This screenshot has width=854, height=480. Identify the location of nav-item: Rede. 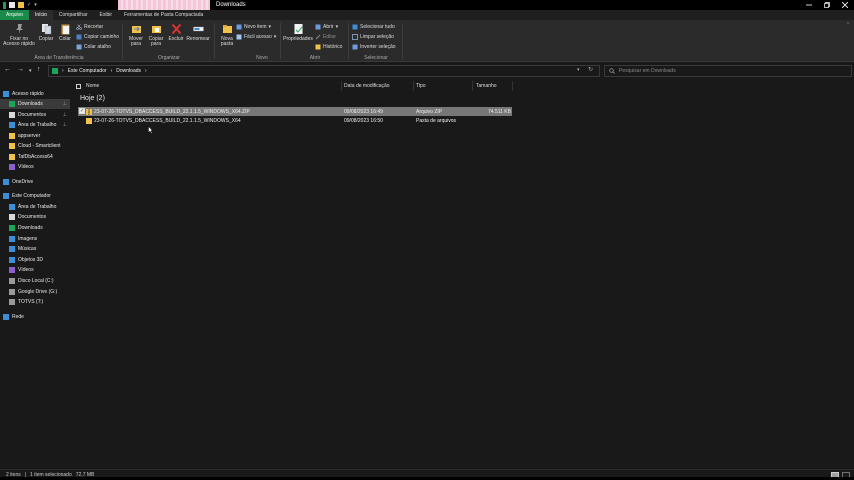
(35, 317).